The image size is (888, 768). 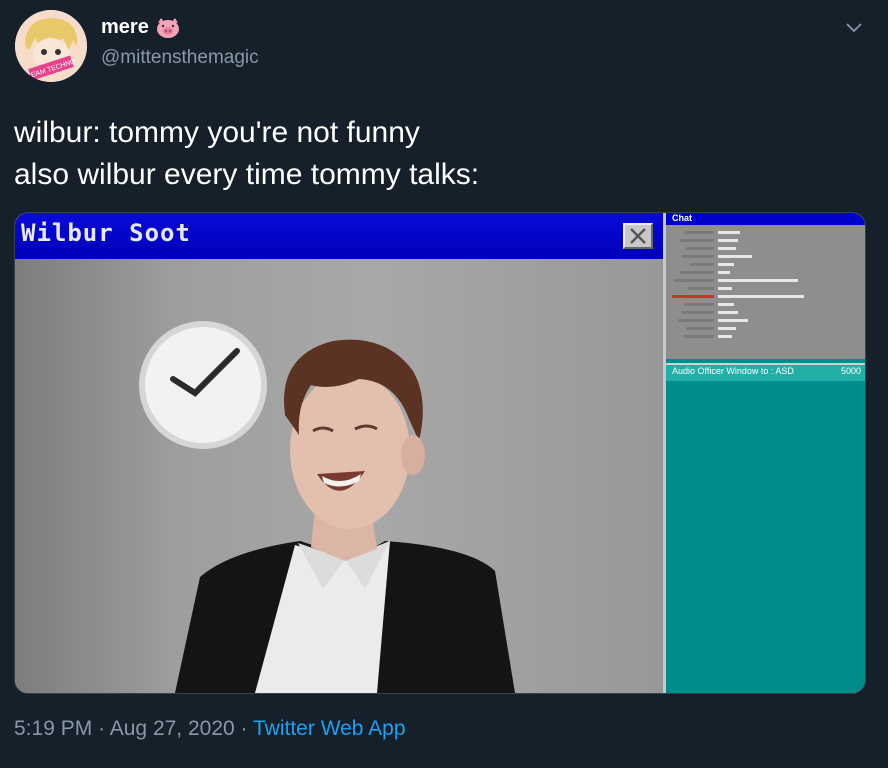 I want to click on window-titlebar: Wilbur Soot, so click(x=339, y=236).